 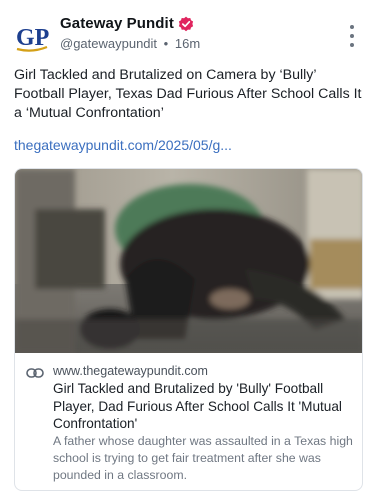 I want to click on gateway-pundit-logo: GP, so click(x=32, y=38).